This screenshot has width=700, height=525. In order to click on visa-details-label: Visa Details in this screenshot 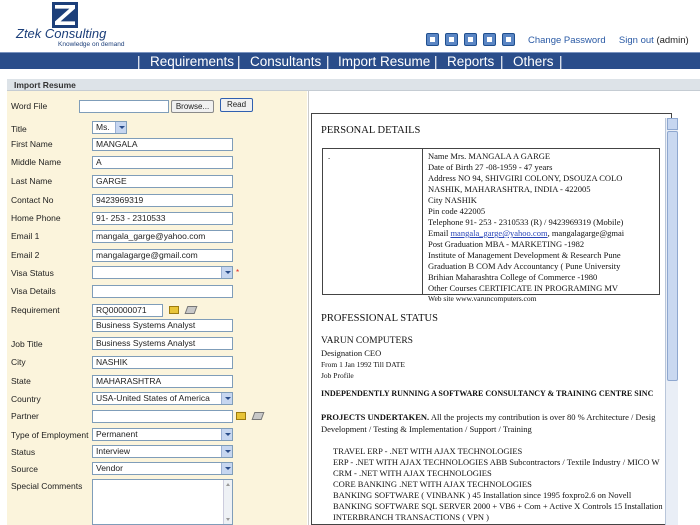, I will do `click(33, 291)`.